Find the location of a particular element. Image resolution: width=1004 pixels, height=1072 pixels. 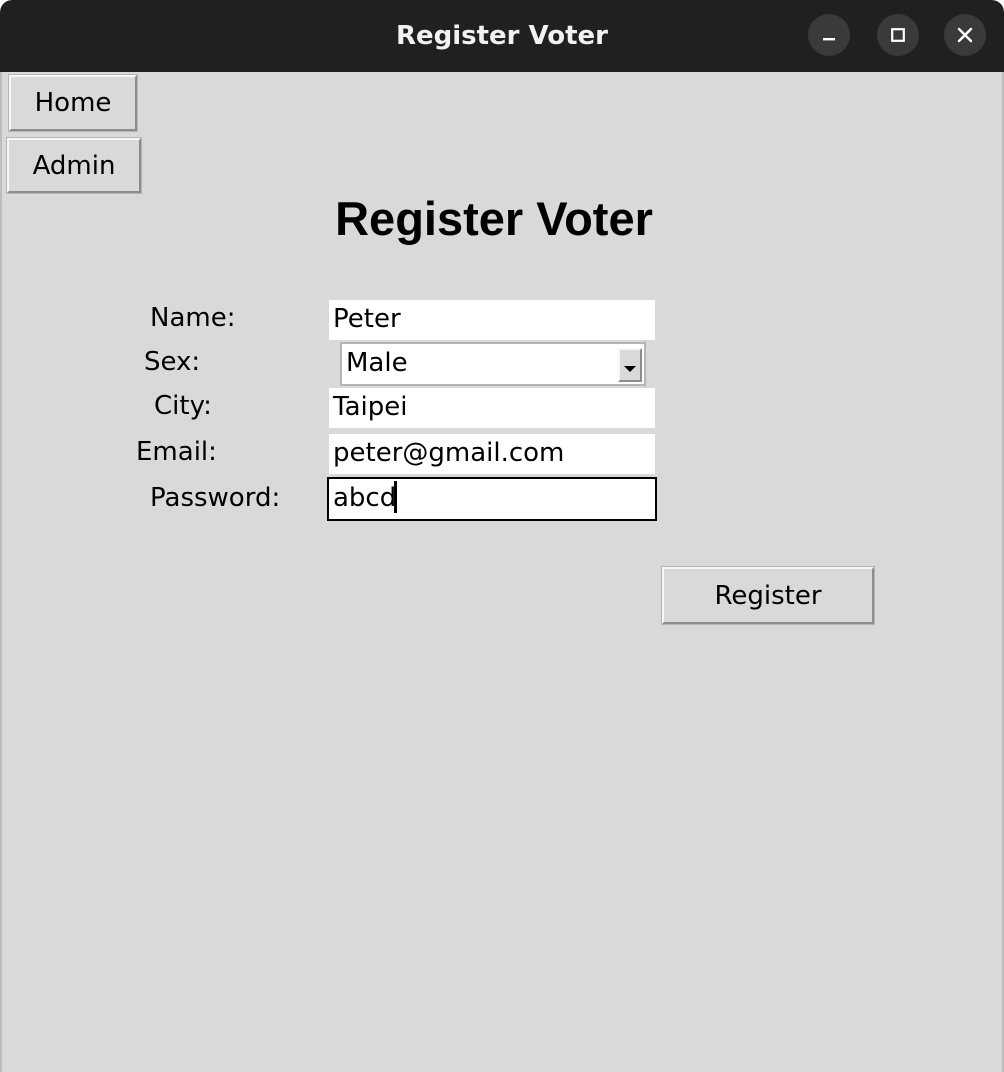

city-label: City: is located at coordinates (183, 406).